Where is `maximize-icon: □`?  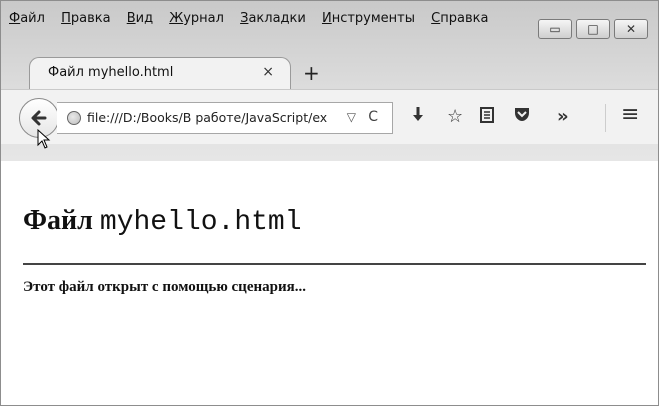
maximize-icon: □ is located at coordinates (593, 29).